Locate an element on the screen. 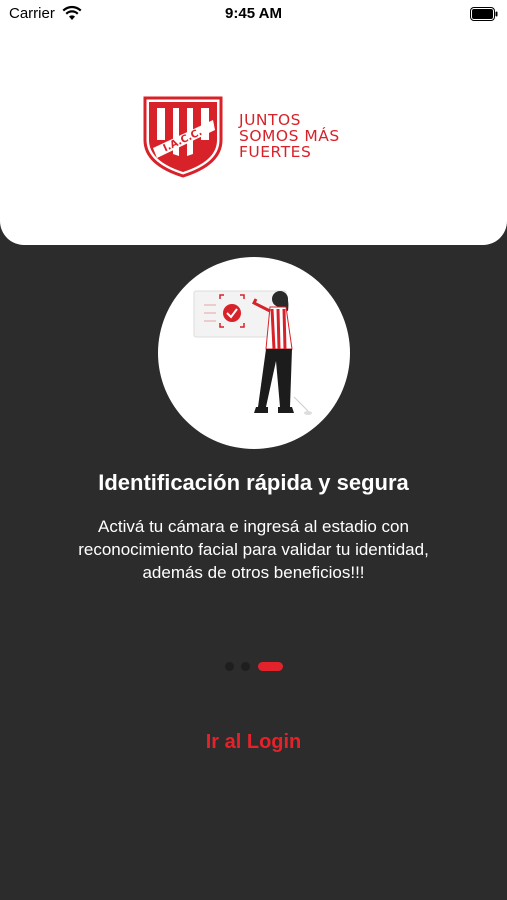  battery-icon is located at coordinates (484, 14).